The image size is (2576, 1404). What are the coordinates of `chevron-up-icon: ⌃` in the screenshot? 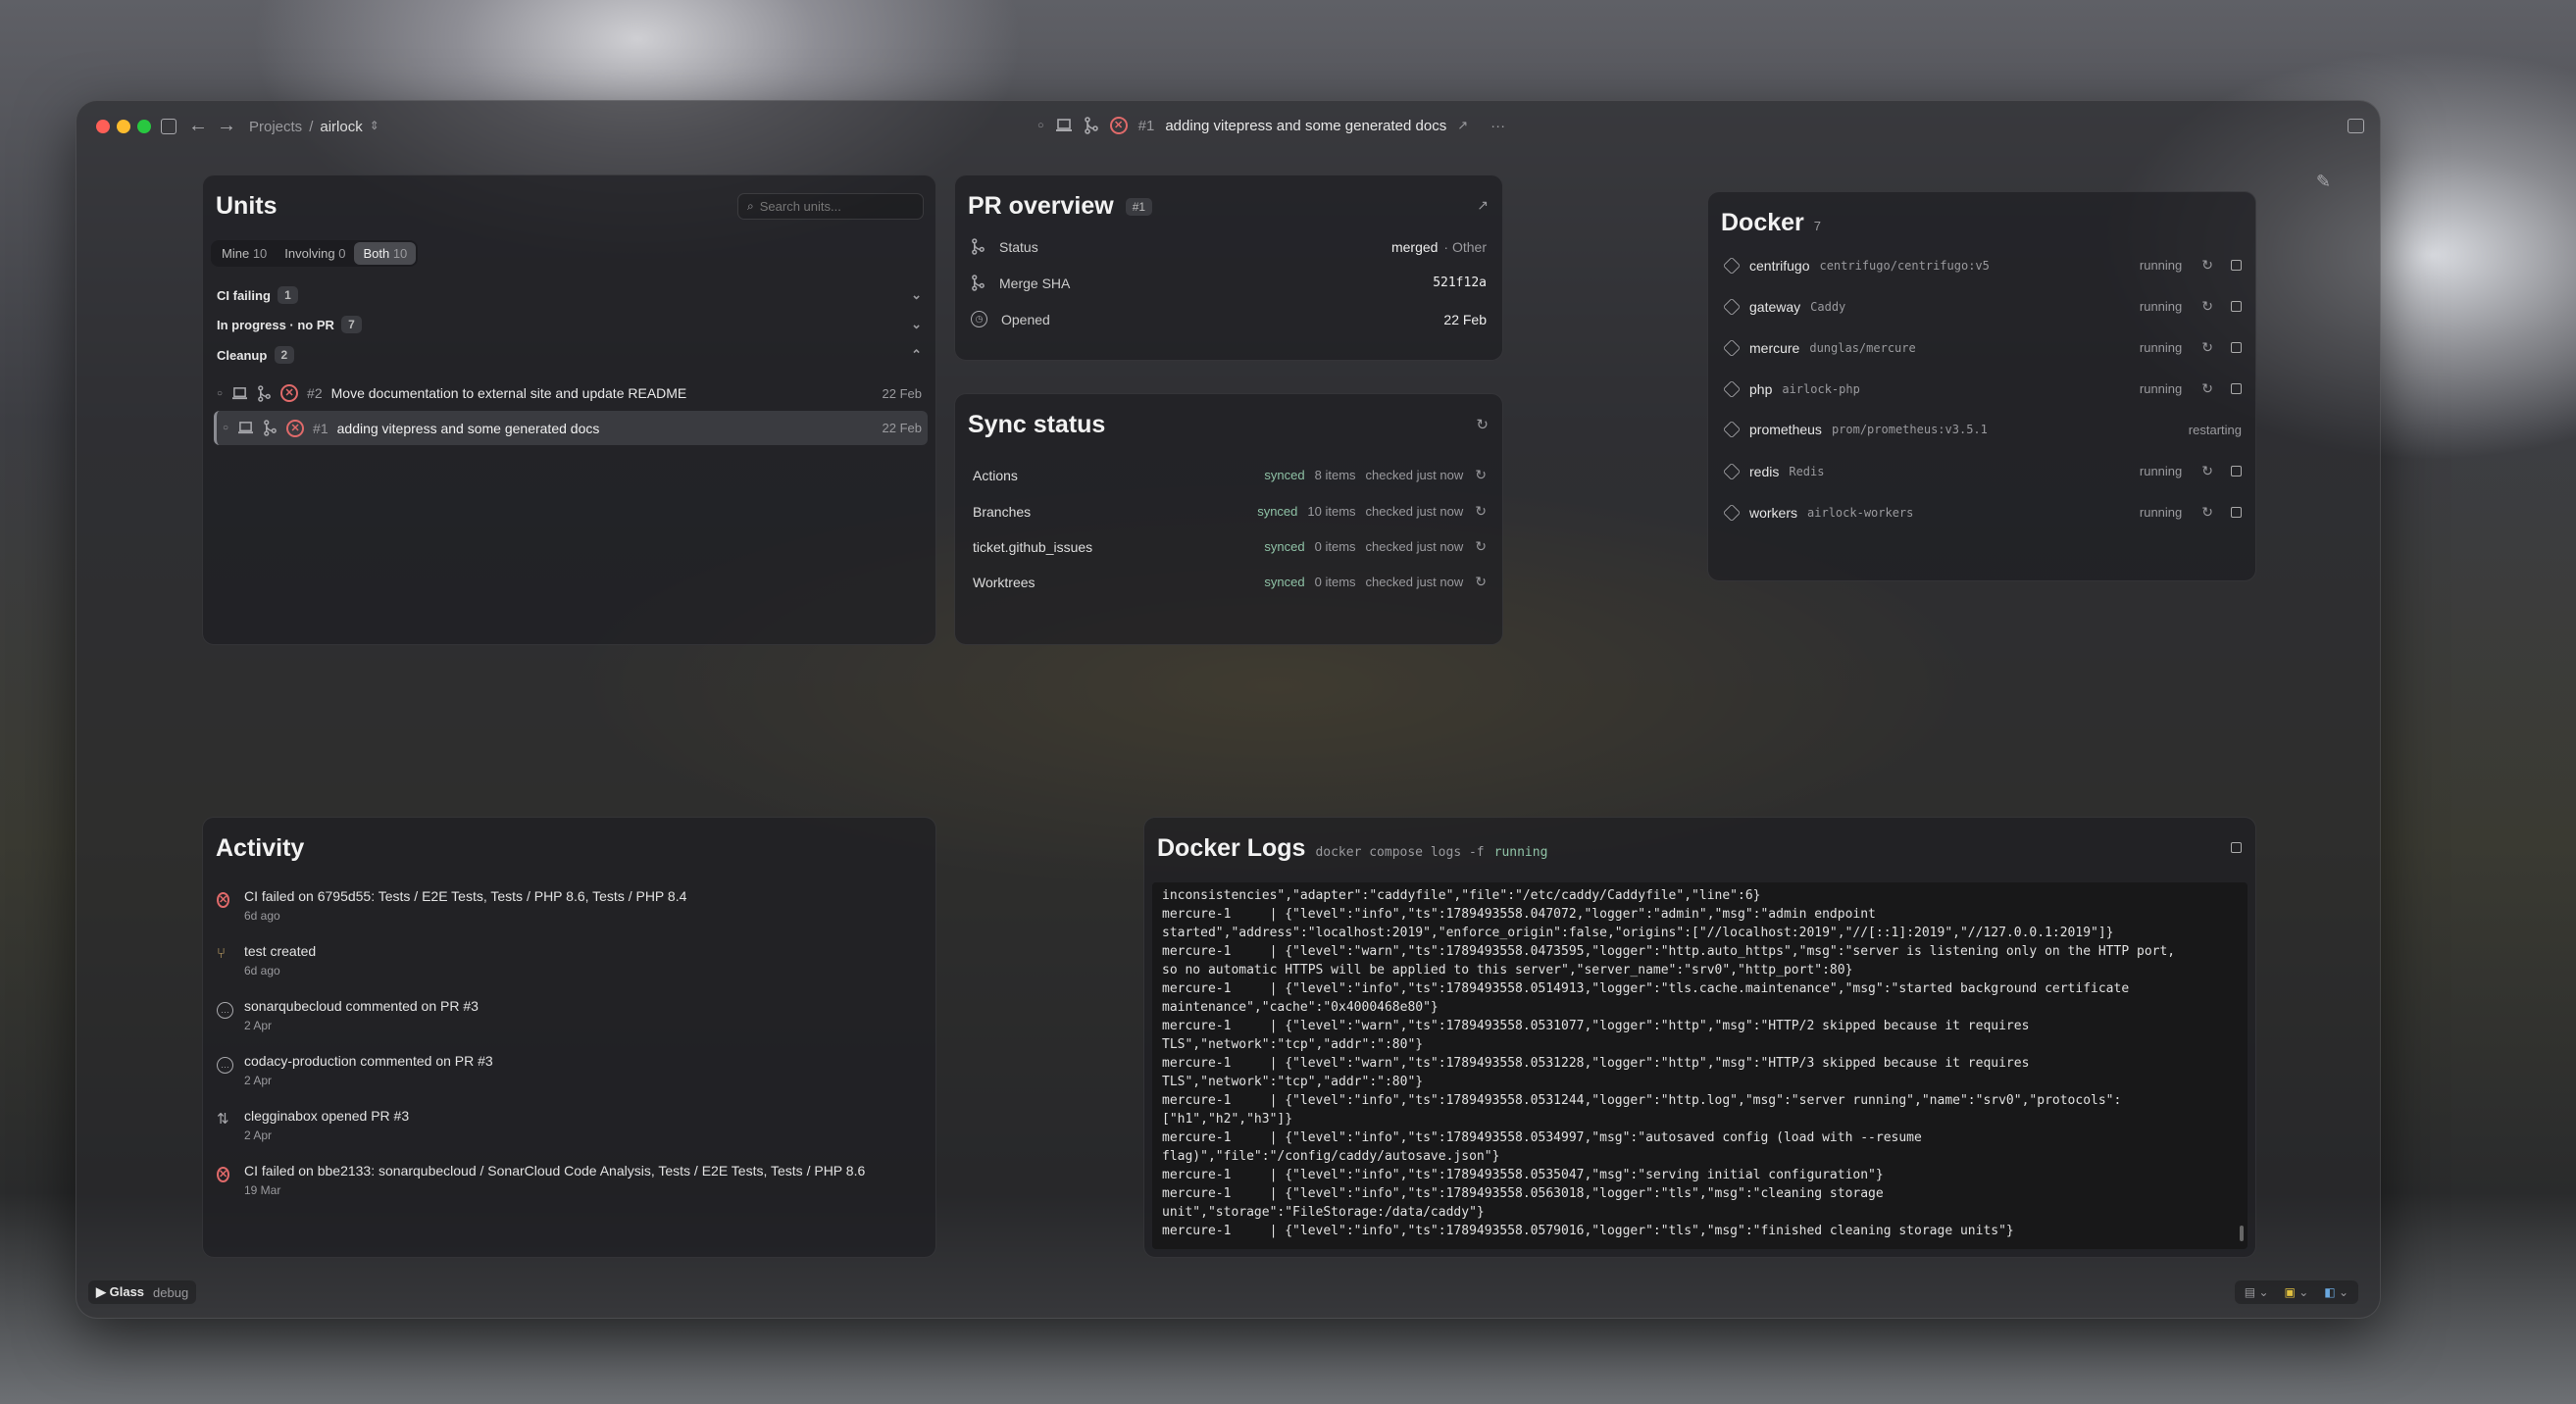 It's located at (917, 354).